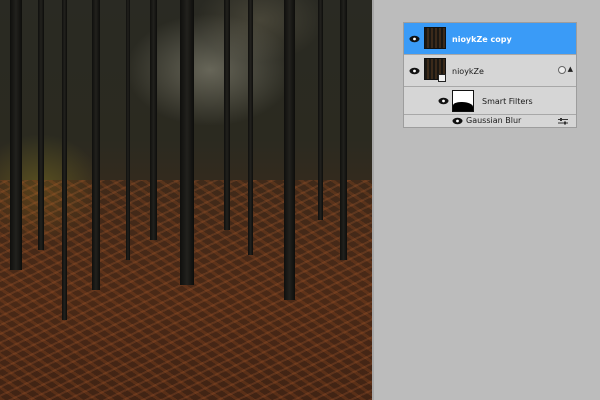 Image resolution: width=600 pixels, height=400 pixels. Describe the element at coordinates (563, 121) in the screenshot. I see `filter-blending-options-icon` at that location.